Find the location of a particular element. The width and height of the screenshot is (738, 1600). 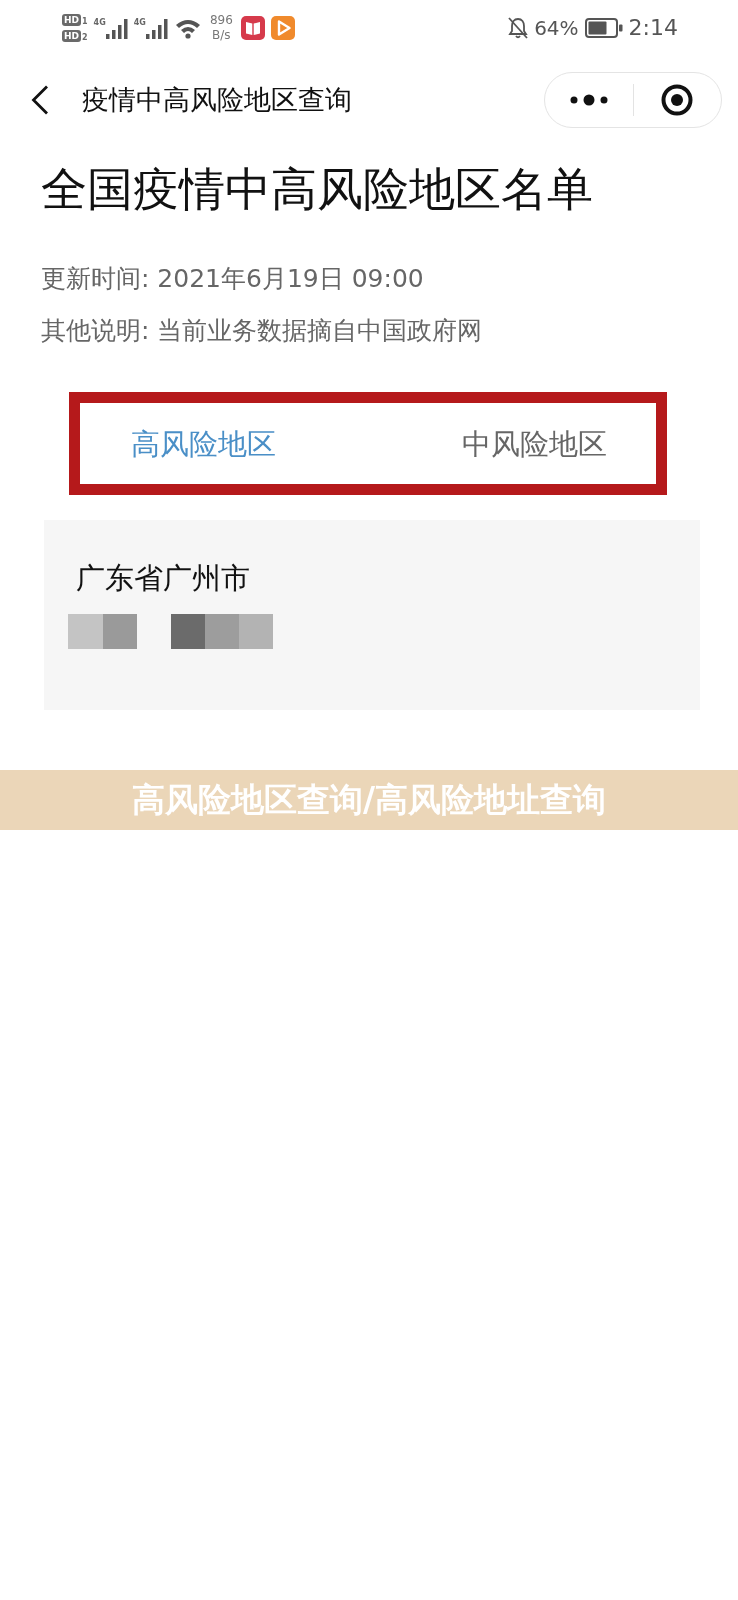

network-speed-value: 896 is located at coordinates (221, 20).